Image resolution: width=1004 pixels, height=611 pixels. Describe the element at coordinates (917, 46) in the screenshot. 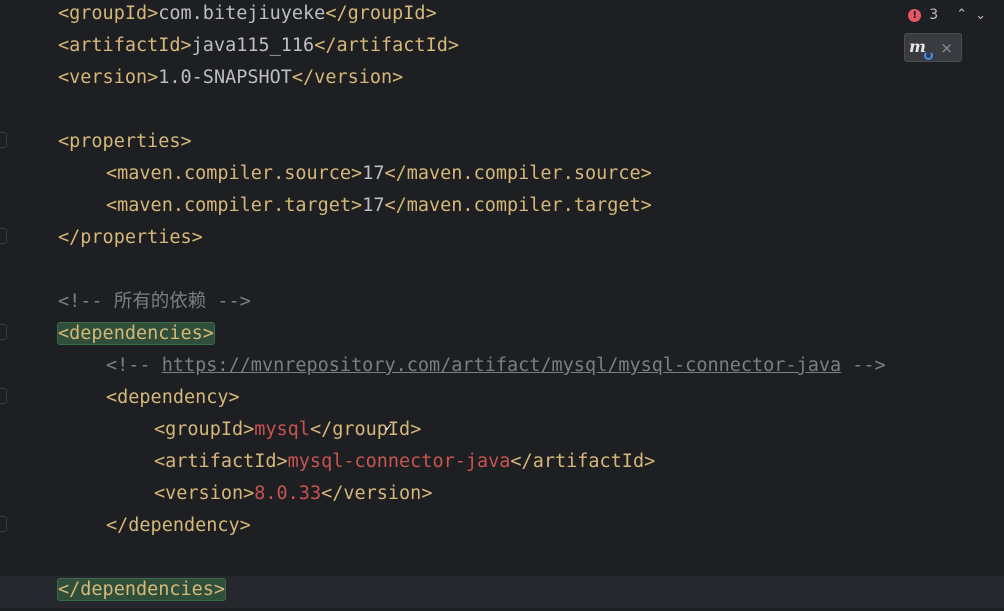

I see `maven-icon-letter: m` at that location.